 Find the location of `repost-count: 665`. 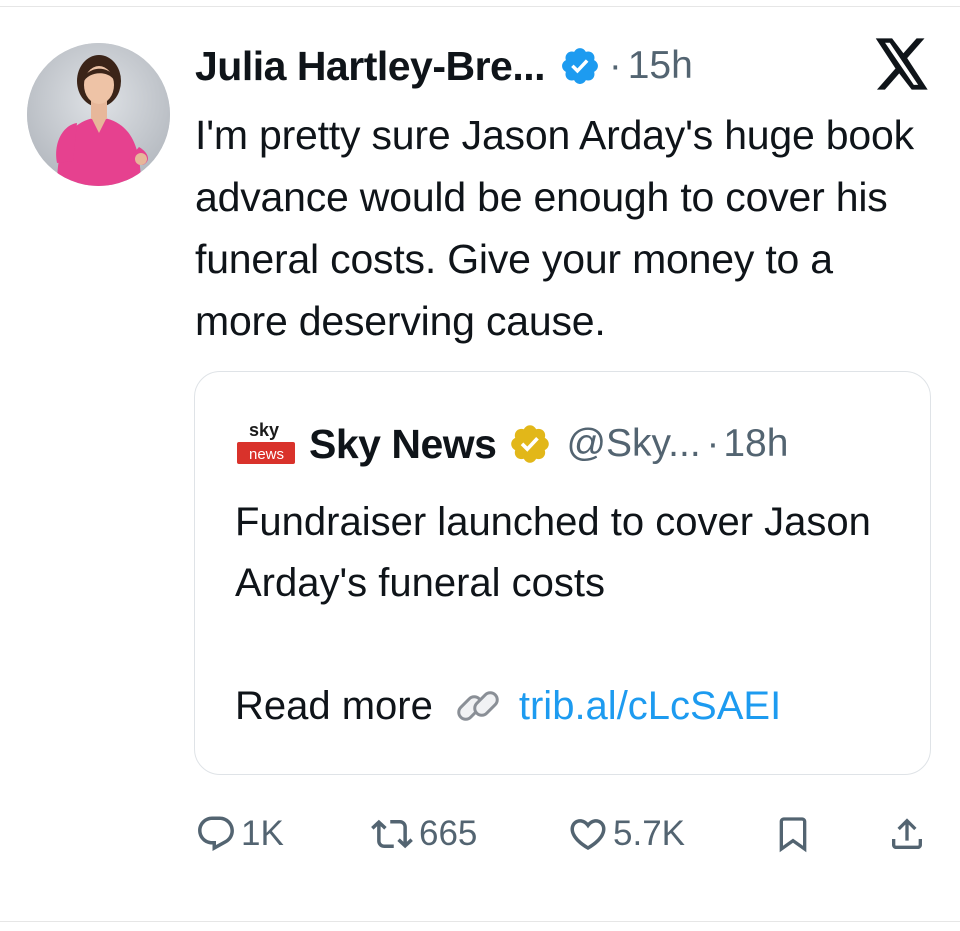

repost-count: 665 is located at coordinates (448, 833).